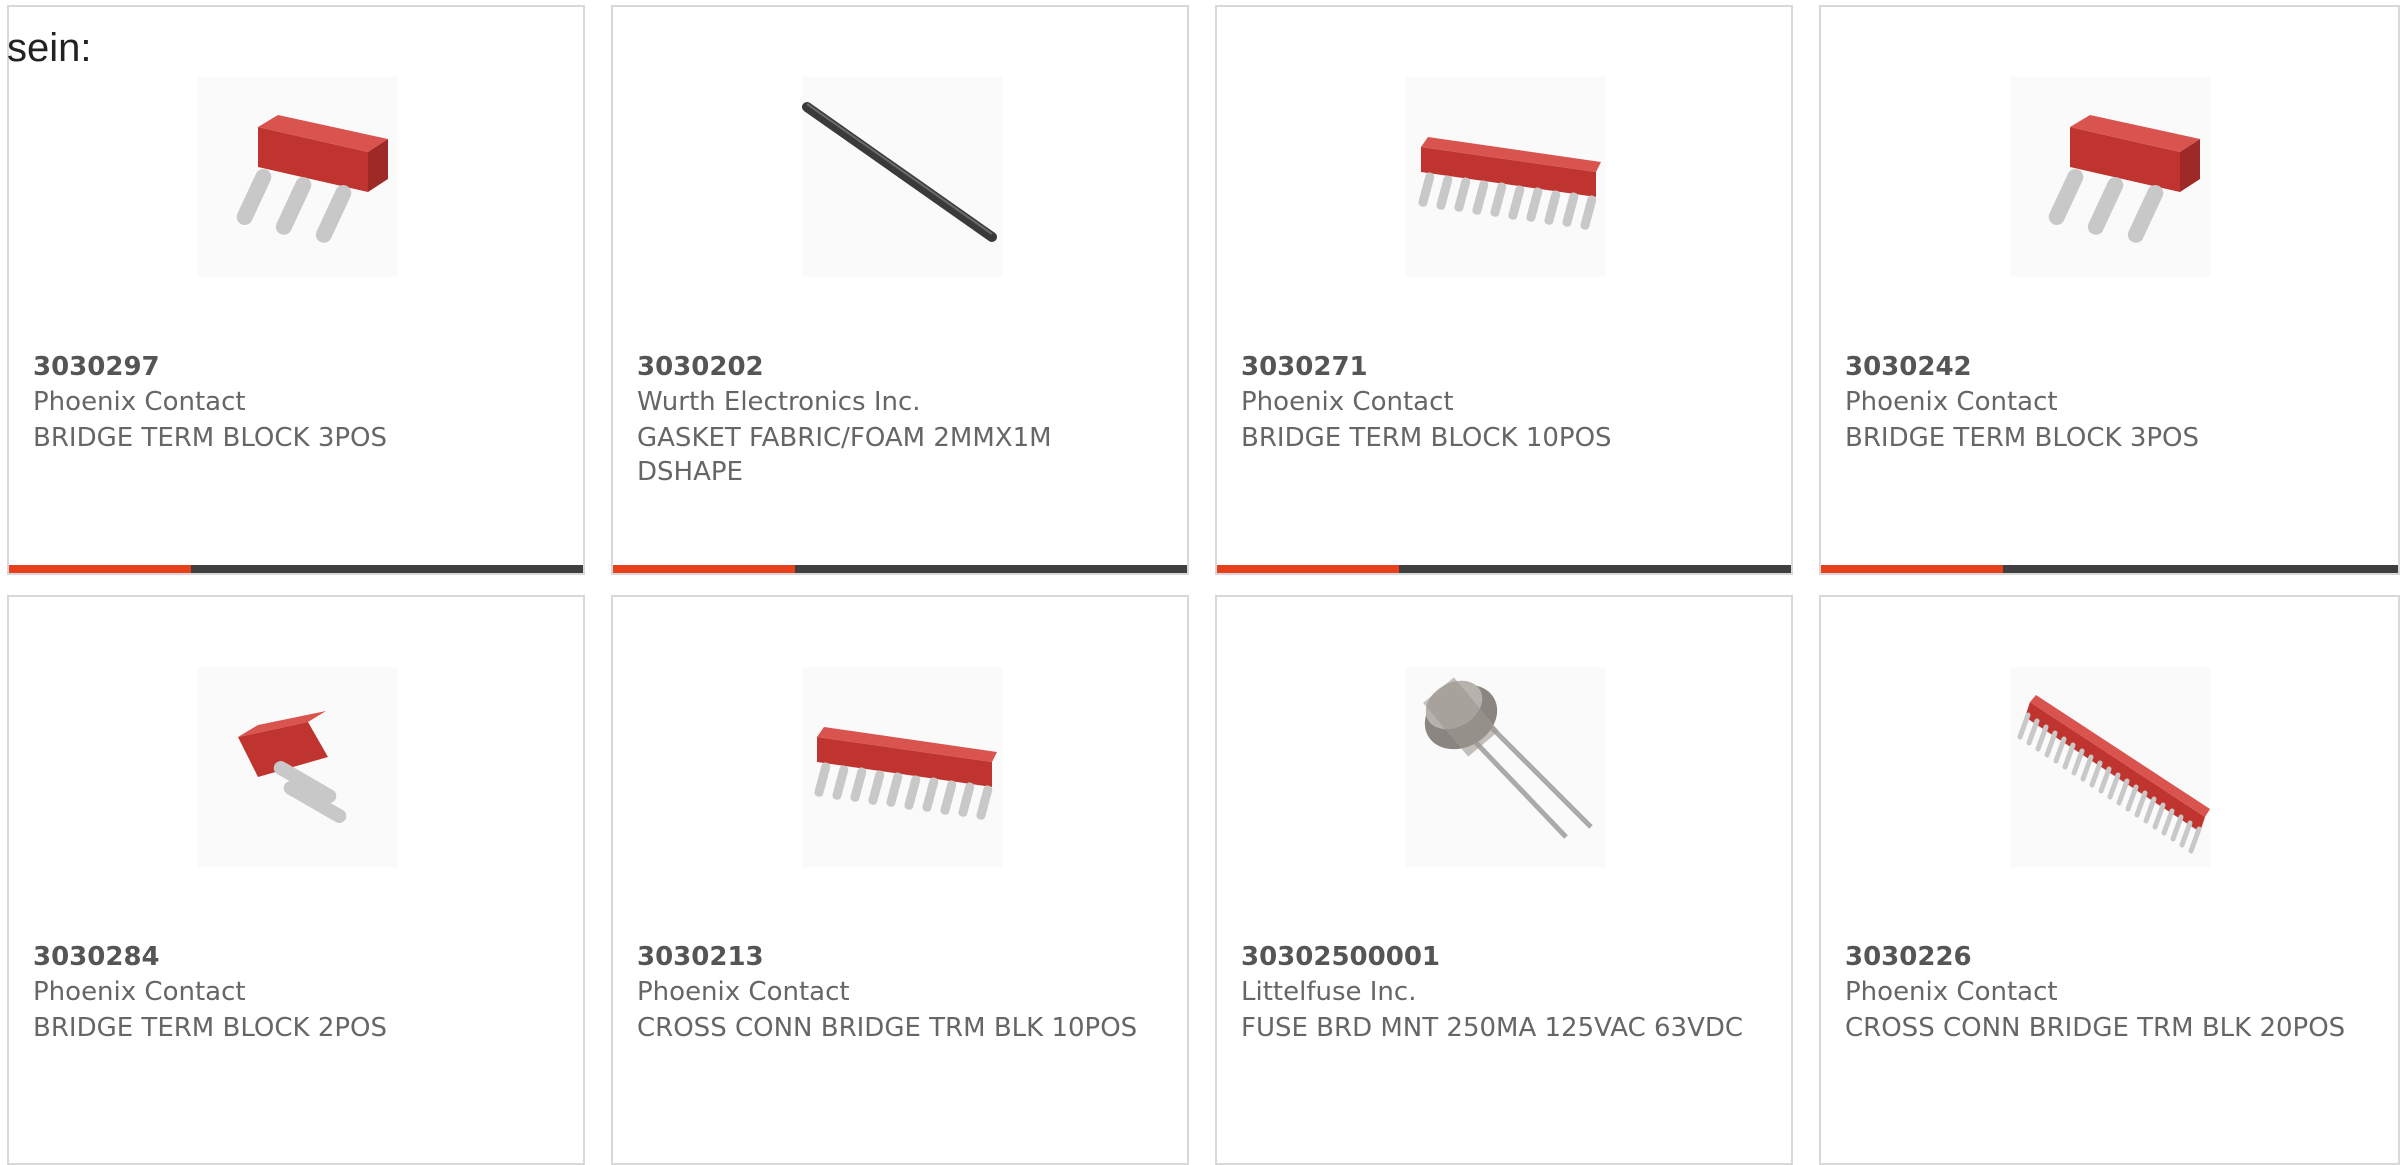  Describe the element at coordinates (2095, 1028) in the screenshot. I see `product-description: CROSS CONN BRIDGE TRM BLK 20POS` at that location.